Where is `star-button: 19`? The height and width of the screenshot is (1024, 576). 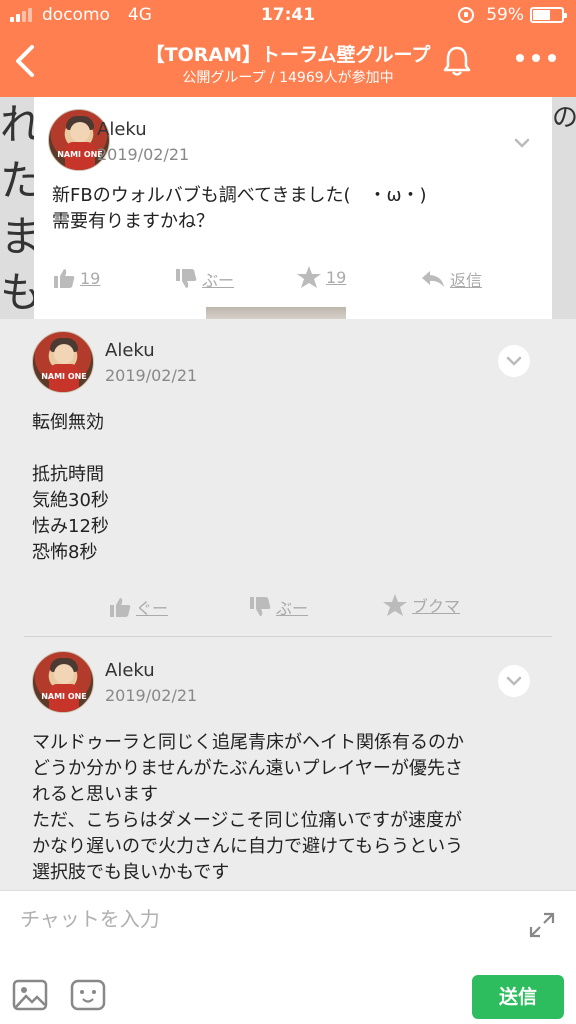
star-button: 19 is located at coordinates (321, 277).